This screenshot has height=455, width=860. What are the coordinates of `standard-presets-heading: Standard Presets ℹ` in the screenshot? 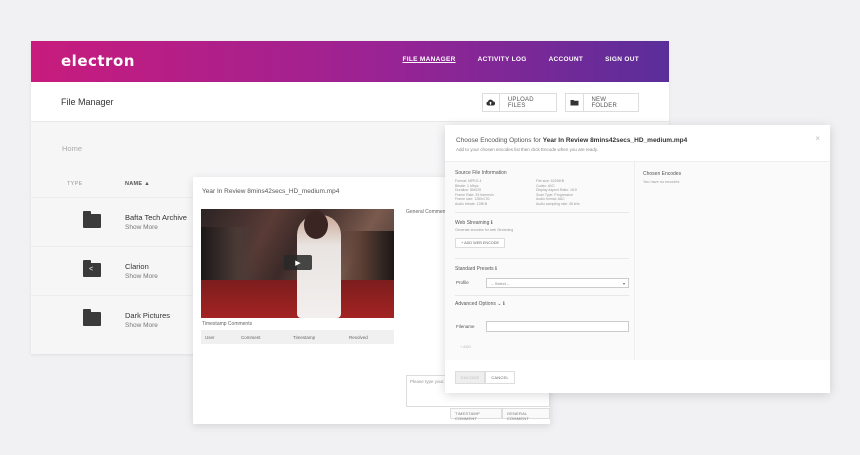 It's located at (476, 269).